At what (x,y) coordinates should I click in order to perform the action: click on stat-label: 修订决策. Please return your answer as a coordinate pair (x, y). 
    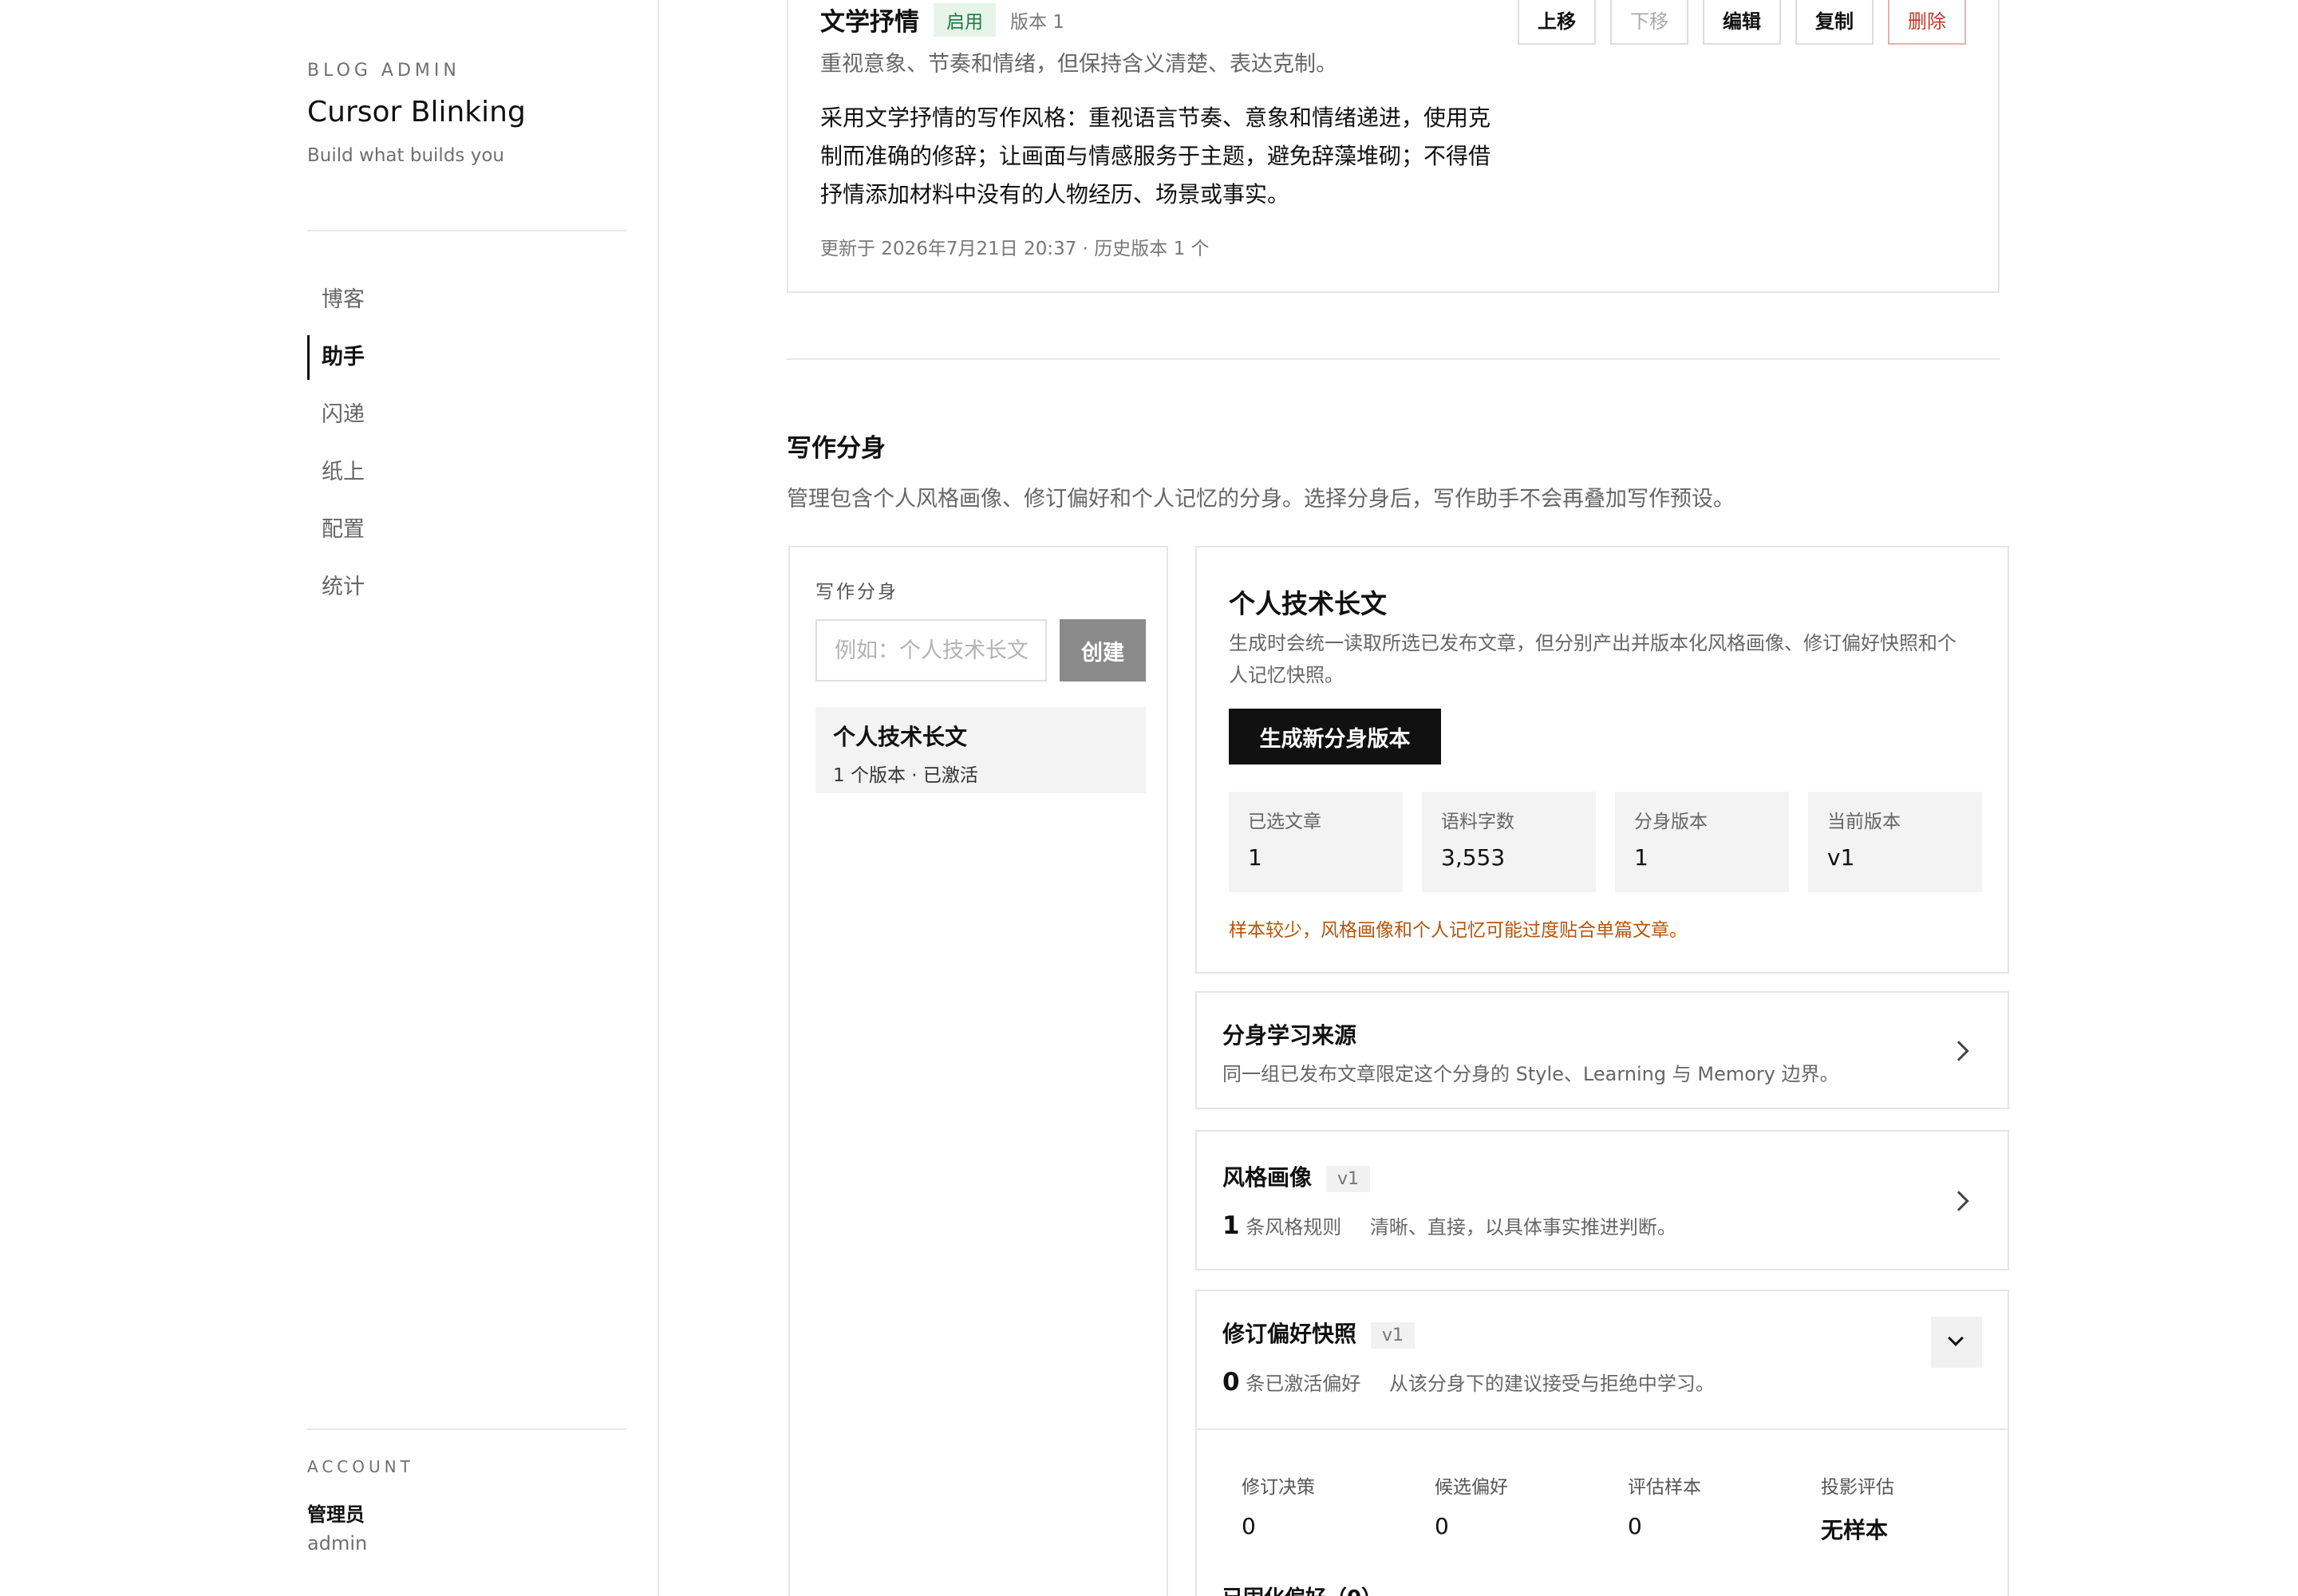
    Looking at the image, I should click on (1279, 1487).